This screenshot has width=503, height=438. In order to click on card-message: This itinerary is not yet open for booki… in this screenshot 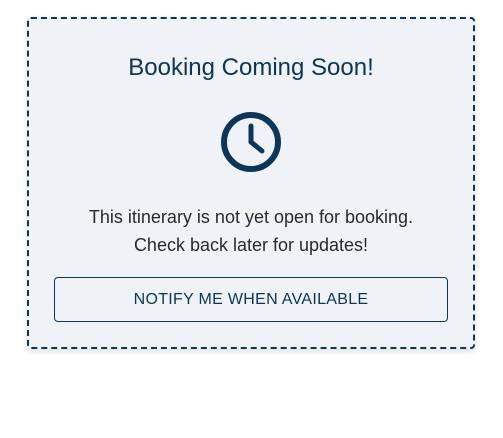, I will do `click(251, 231)`.